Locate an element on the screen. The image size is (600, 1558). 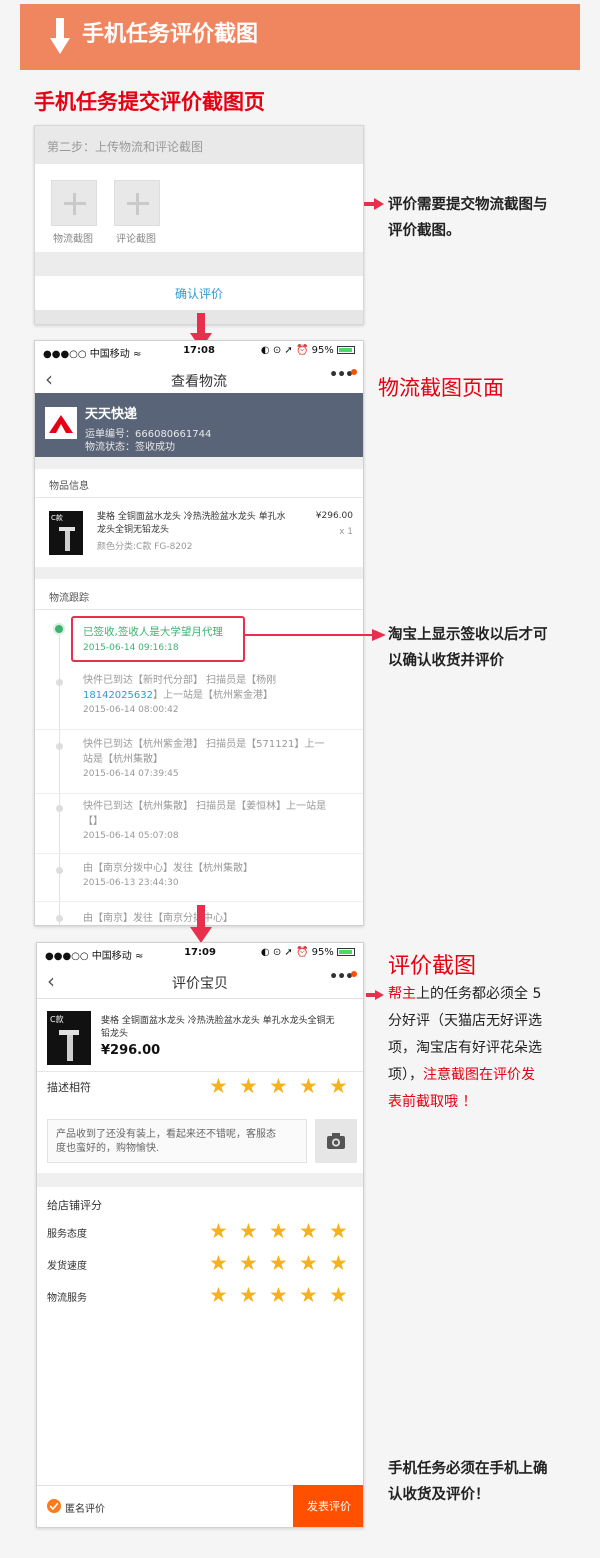
track-entry: 由【南京分拨中心】发往【杭州集散】 2015-06-13 23:44:30 is located at coordinates (168, 876).